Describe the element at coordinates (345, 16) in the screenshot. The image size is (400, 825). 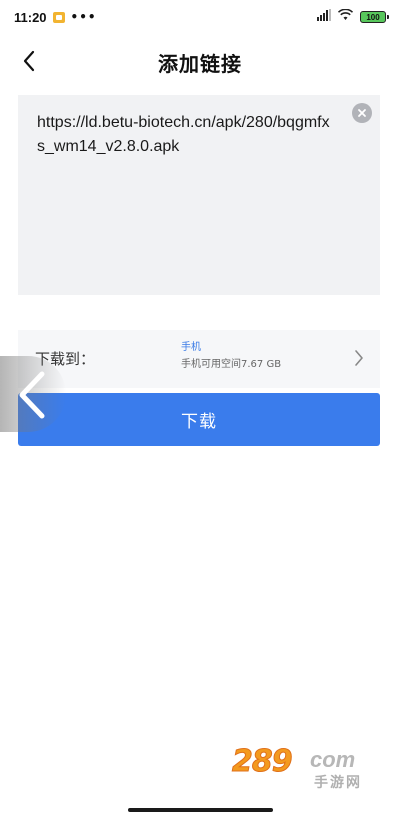
I see `wifi-icon` at that location.